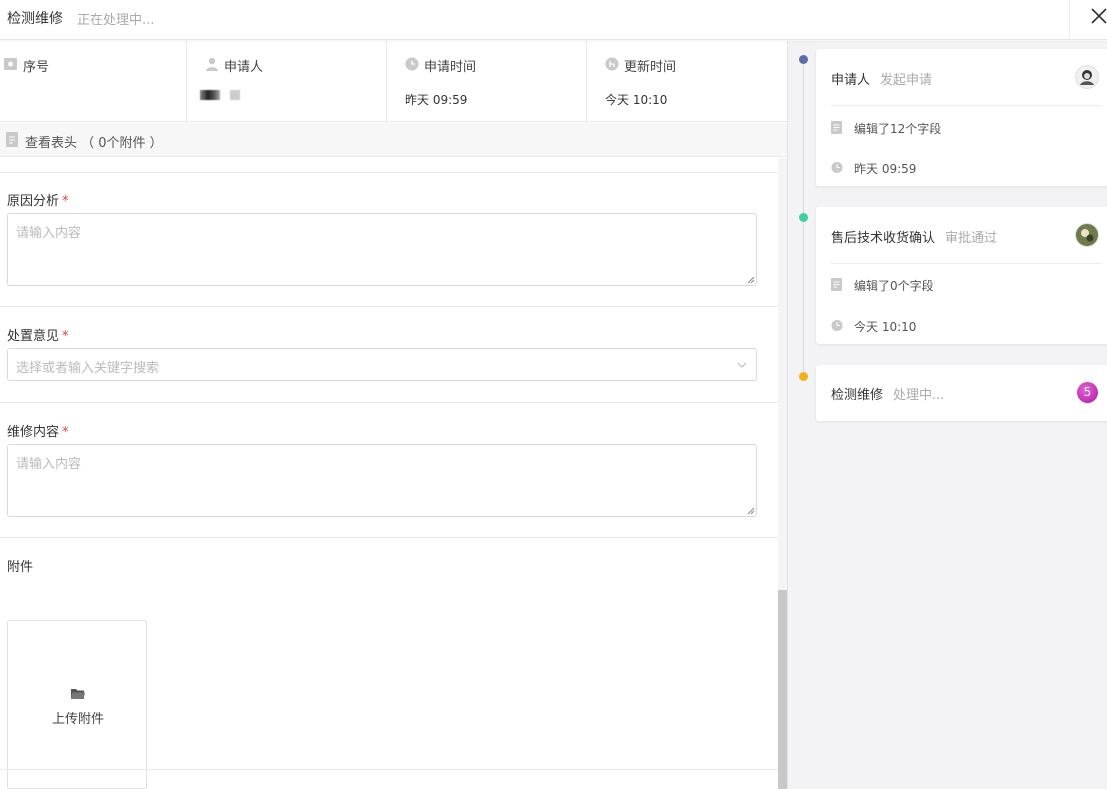  Describe the element at coordinates (898, 129) in the screenshot. I see `edited-fields: 编辑了12个字段` at that location.